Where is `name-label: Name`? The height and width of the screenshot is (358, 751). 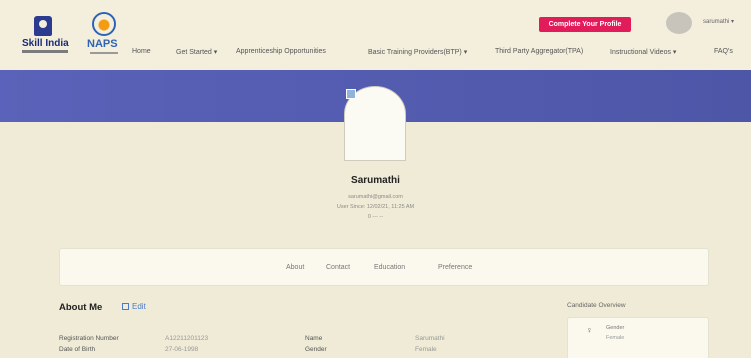 name-label: Name is located at coordinates (314, 338).